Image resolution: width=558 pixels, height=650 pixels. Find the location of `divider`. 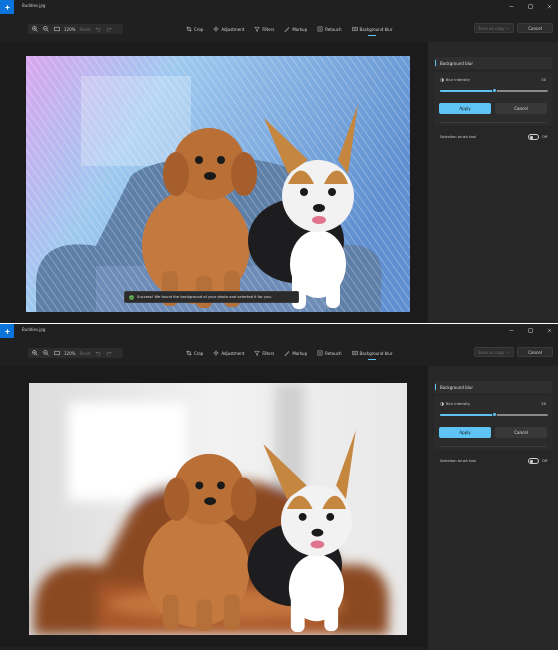

divider is located at coordinates (493, 122).